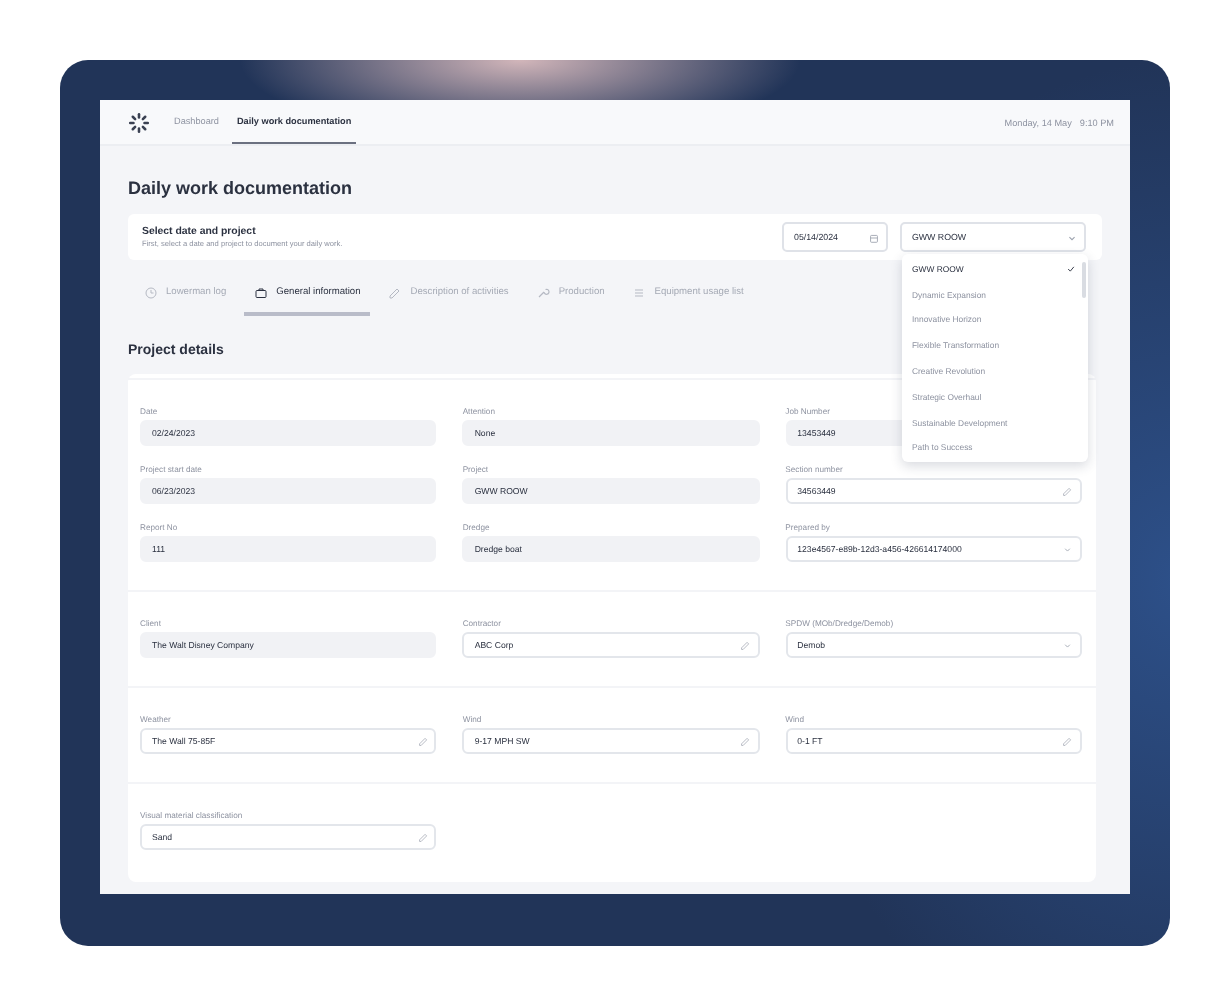 The image size is (1230, 1008). What do you see at coordinates (543, 293) in the screenshot?
I see `wrench-icon` at bounding box center [543, 293].